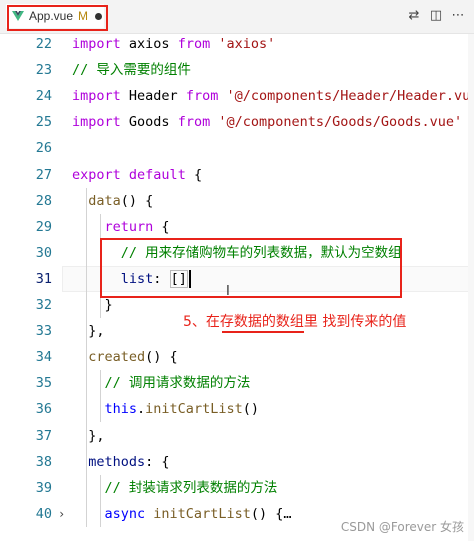 The image size is (474, 541). What do you see at coordinates (237, 17) in the screenshot?
I see `editor-tab-bar: App.vue M ⇄ ◫ ⋯` at bounding box center [237, 17].